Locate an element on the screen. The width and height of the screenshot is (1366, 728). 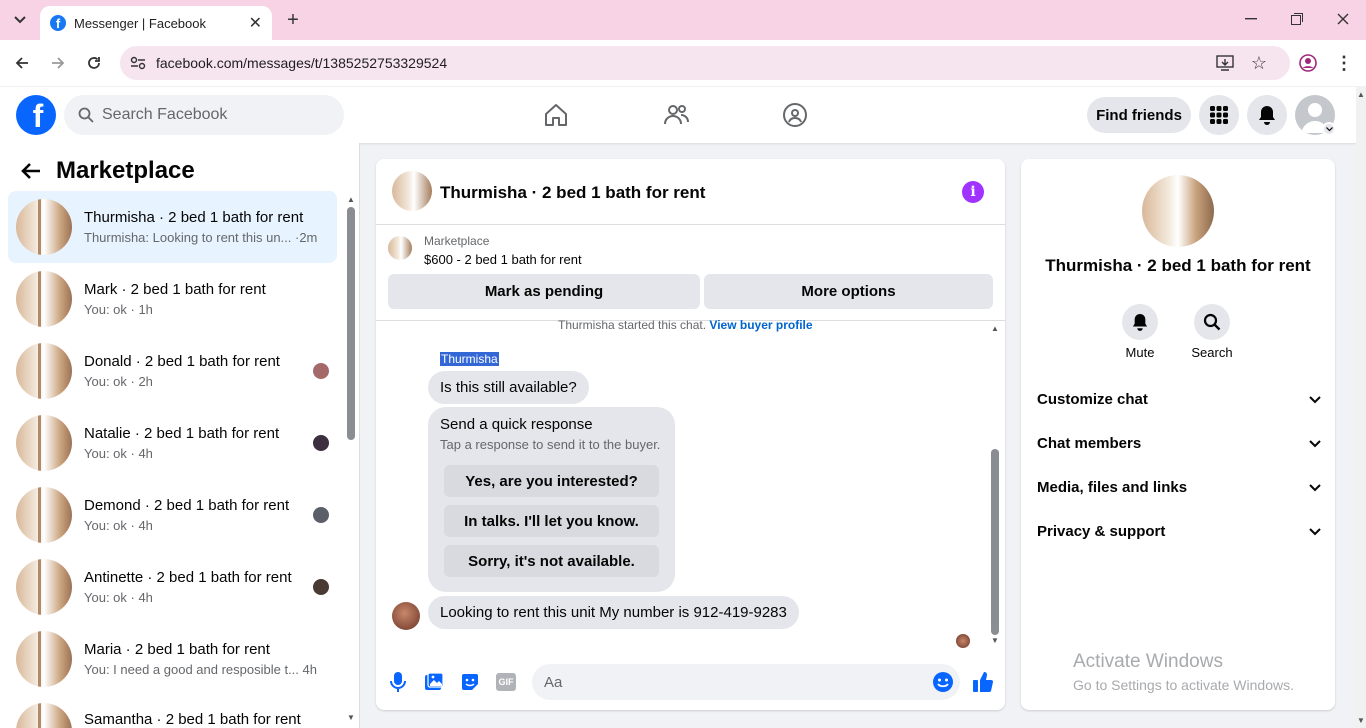
sticker-icon is located at coordinates (470, 682).